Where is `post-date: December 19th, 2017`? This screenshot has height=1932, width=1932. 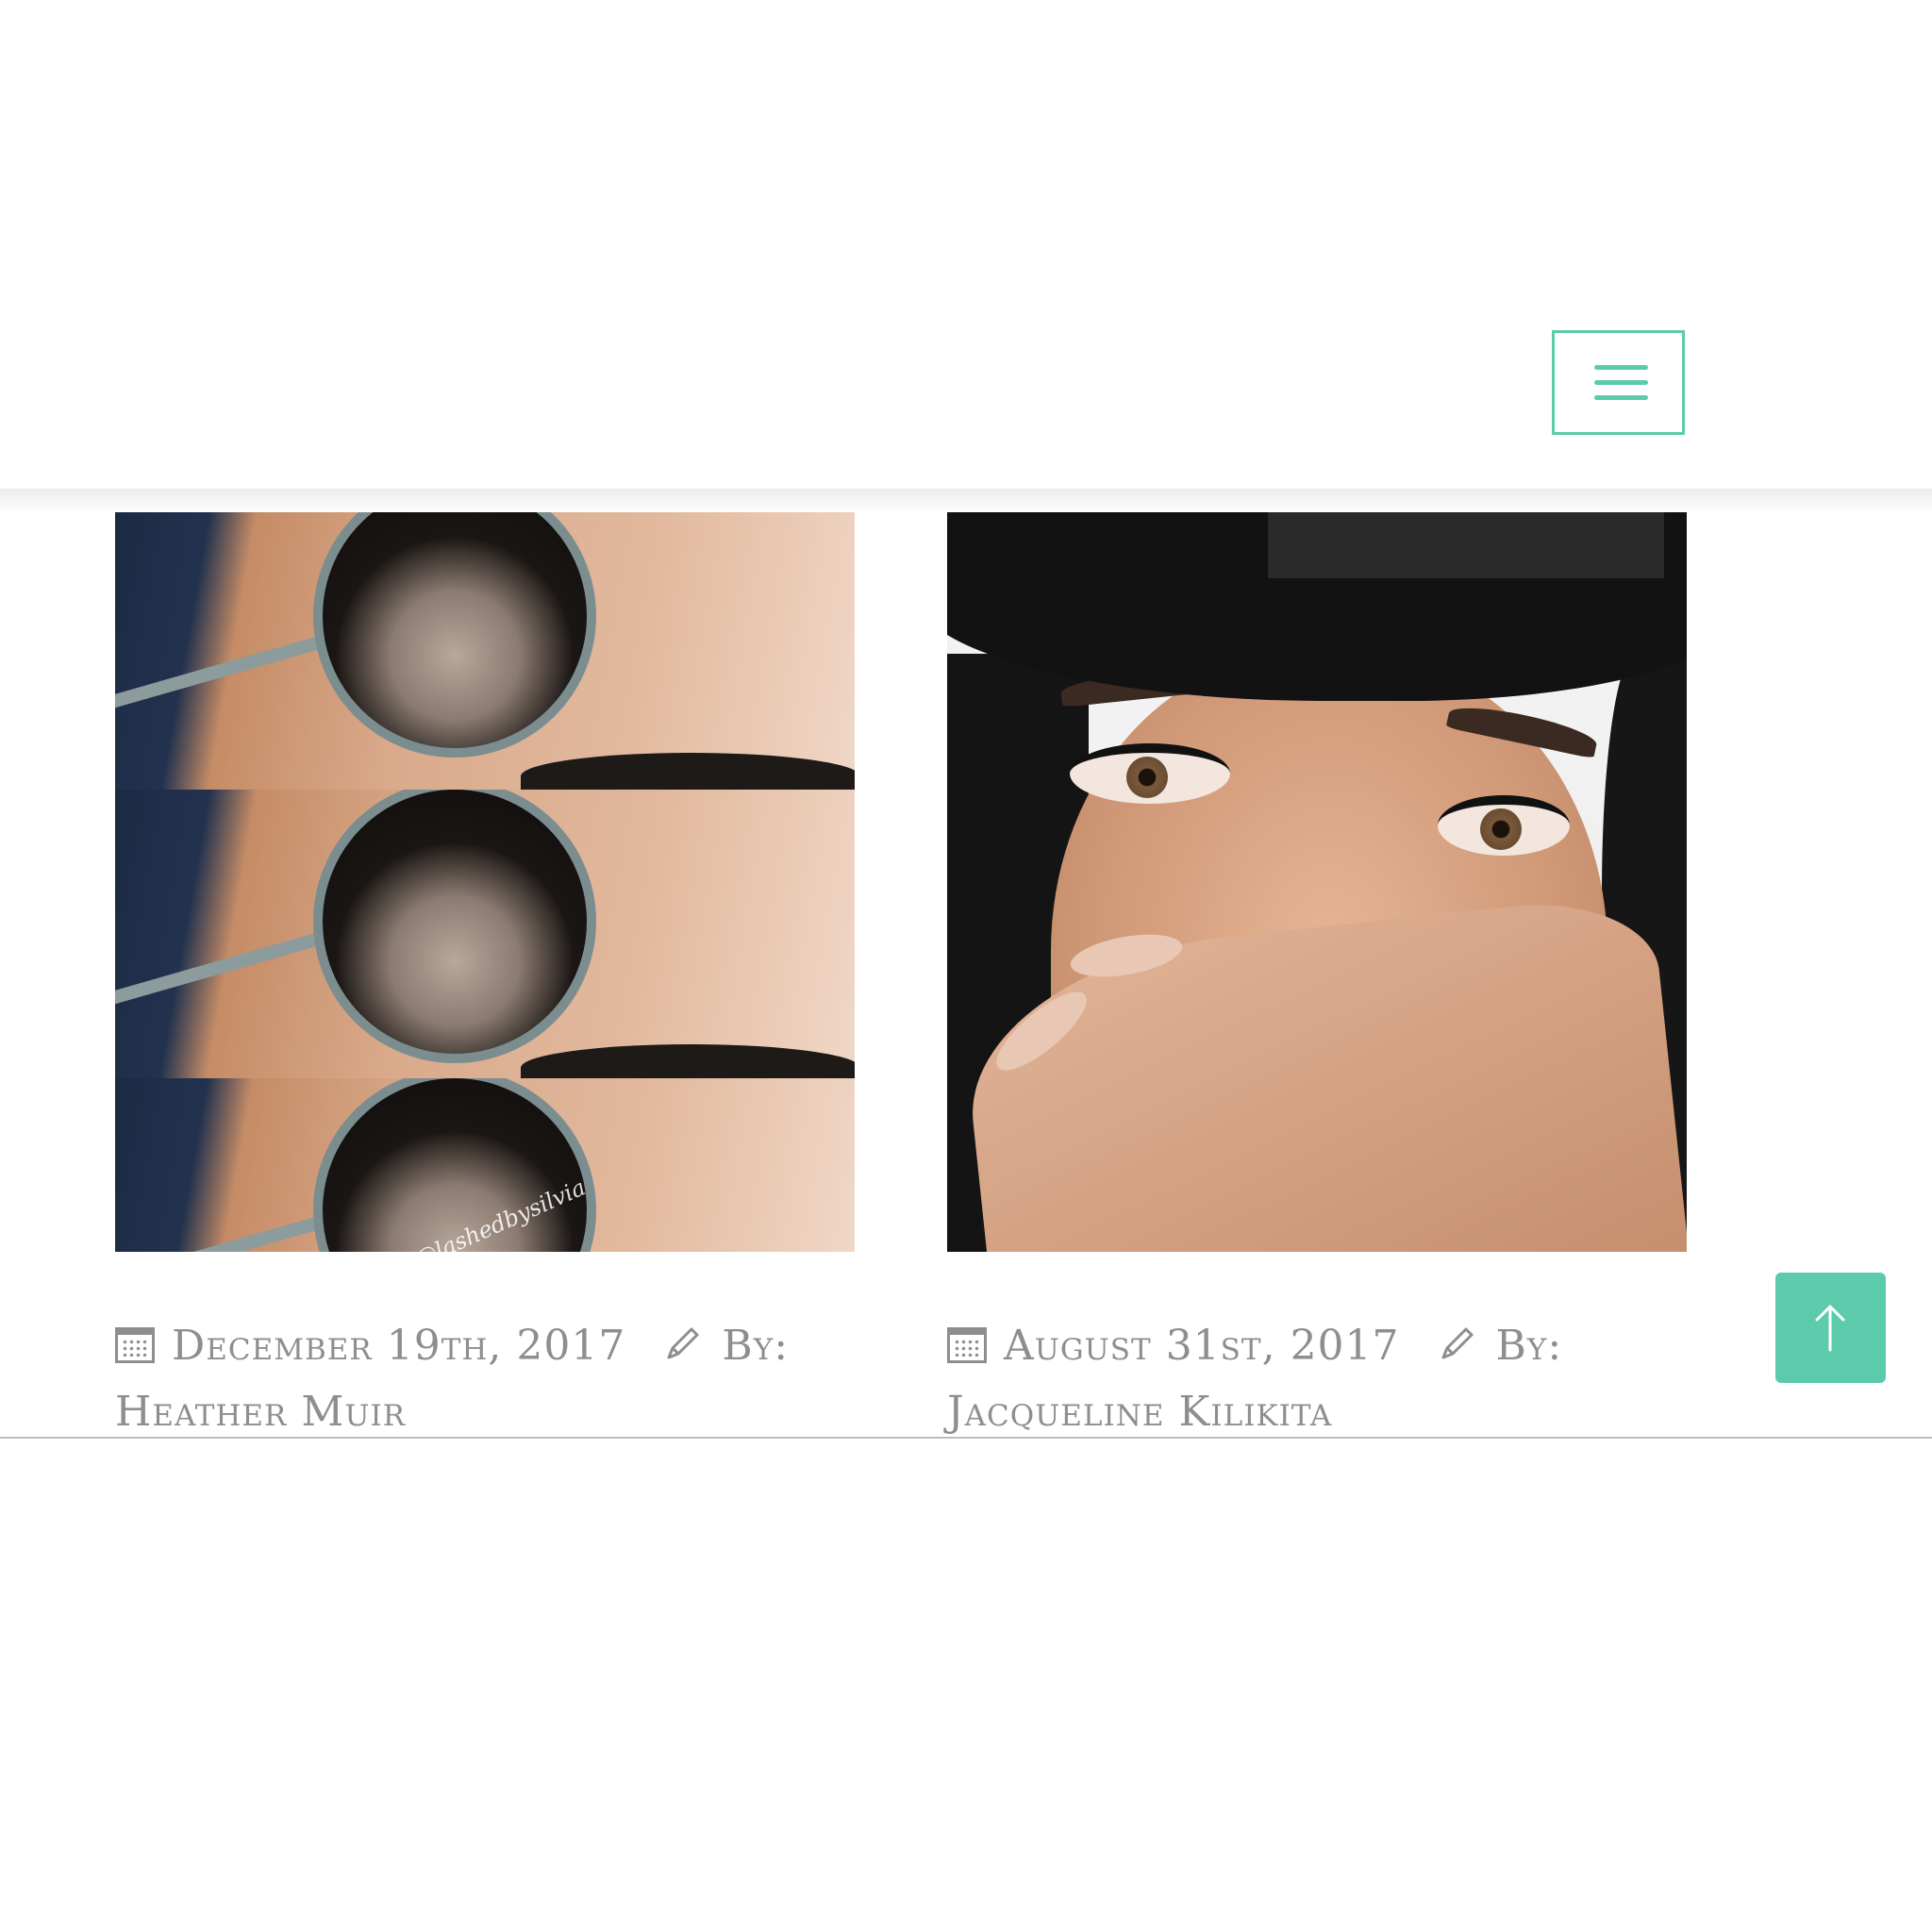
post-date: December 19th, 2017 is located at coordinates (399, 1346).